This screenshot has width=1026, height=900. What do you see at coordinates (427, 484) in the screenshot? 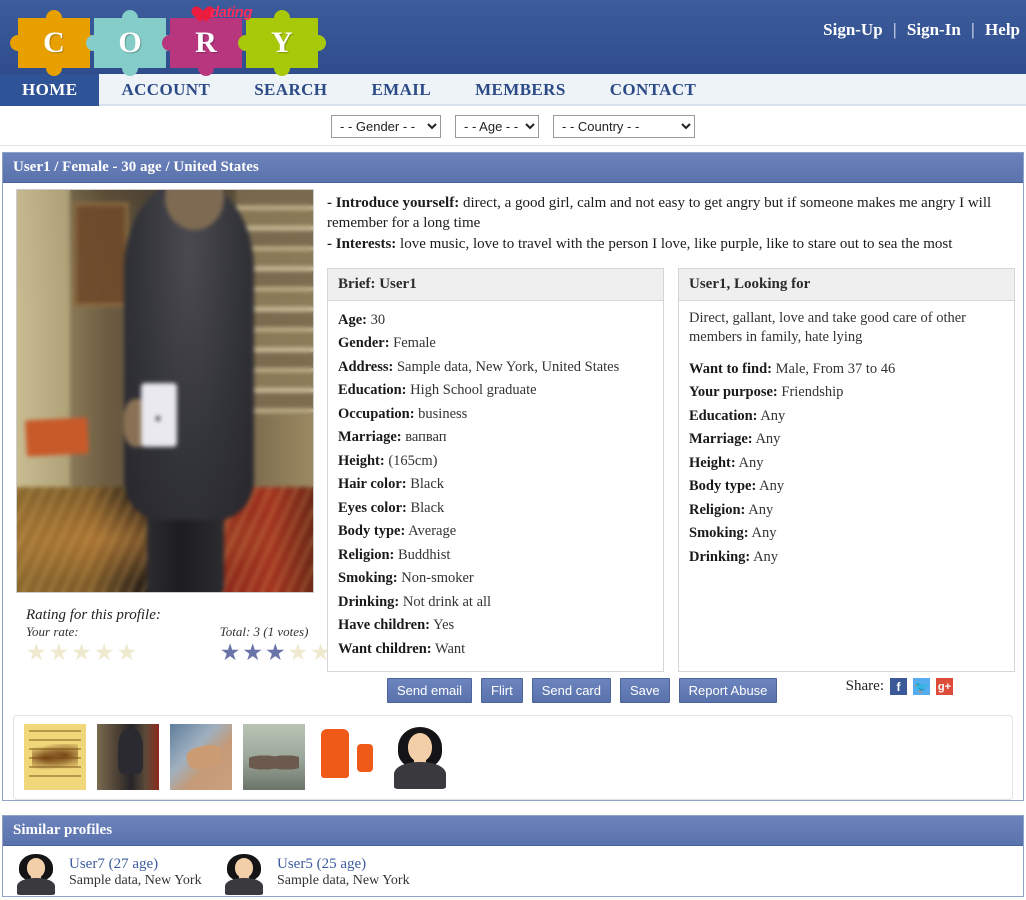
I see `brief-row-value: Black` at bounding box center [427, 484].